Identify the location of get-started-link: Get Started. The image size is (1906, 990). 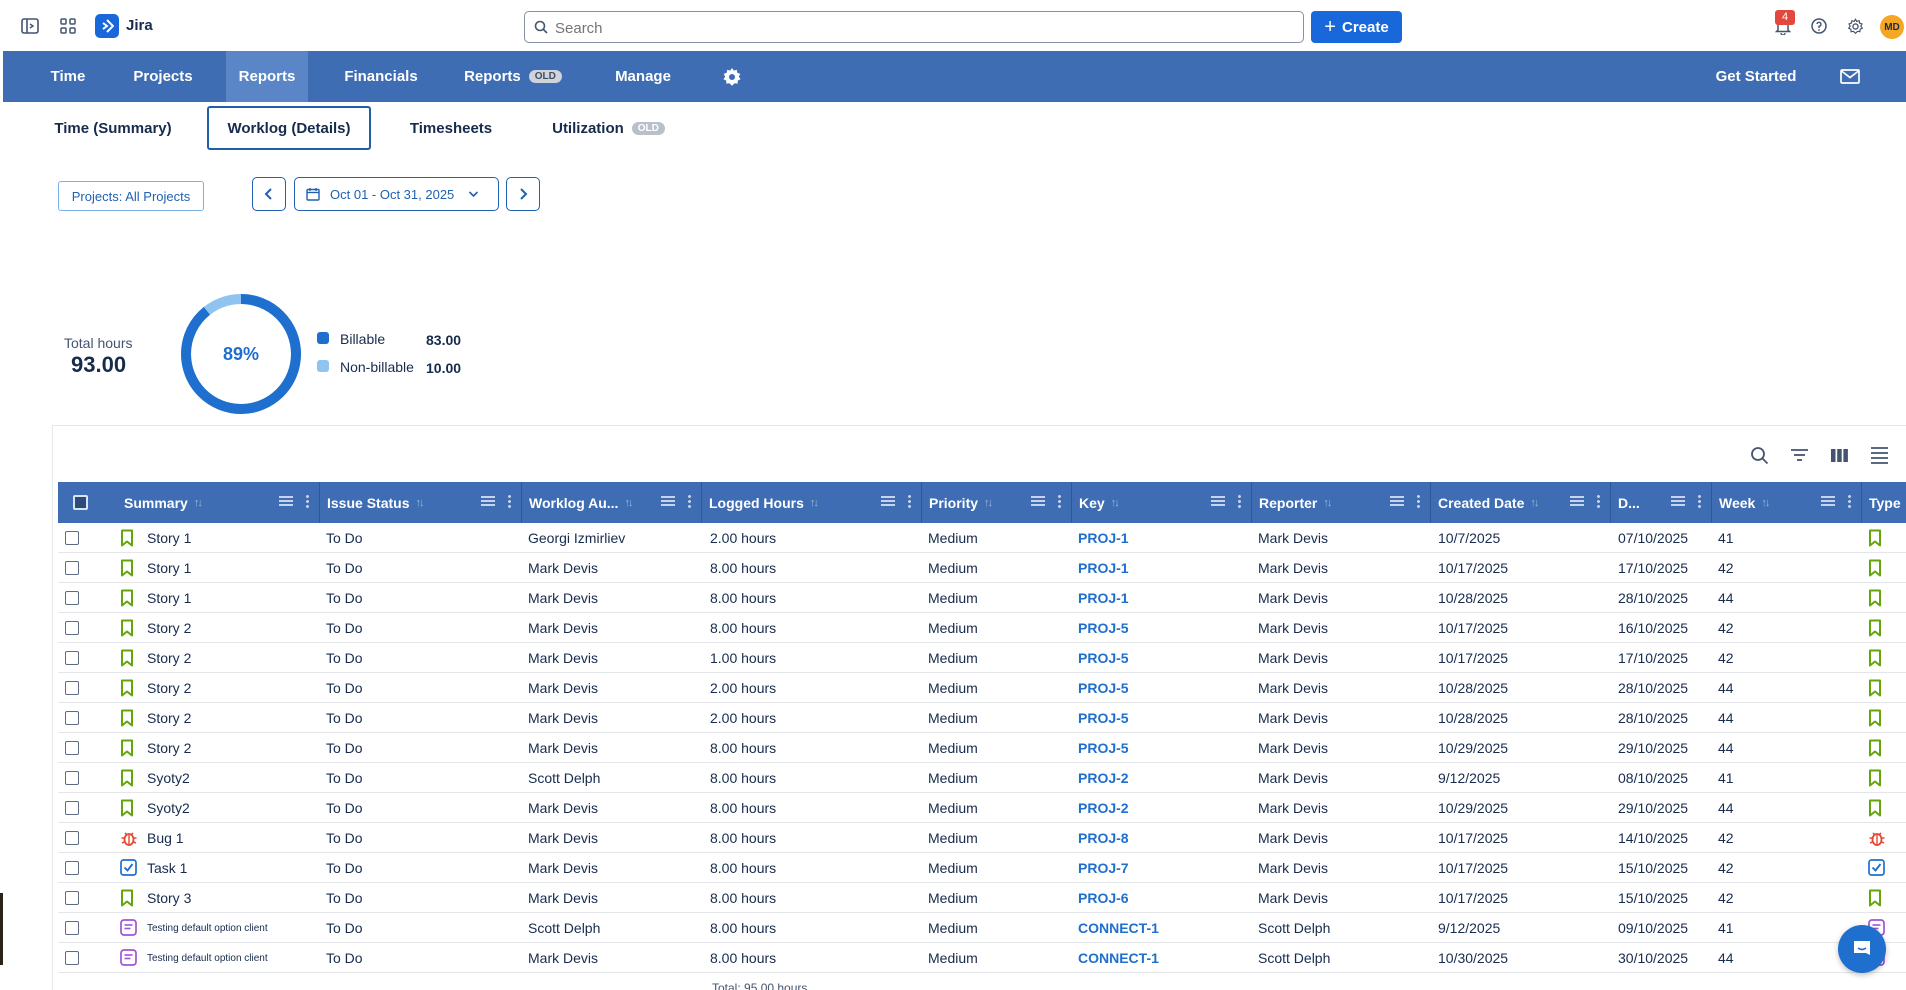
(1756, 76).